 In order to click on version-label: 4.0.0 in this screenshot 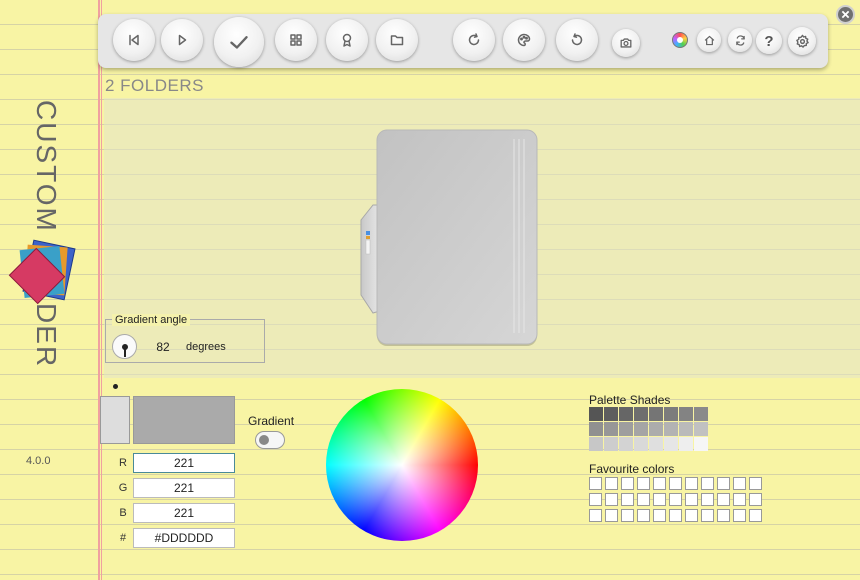, I will do `click(38, 461)`.